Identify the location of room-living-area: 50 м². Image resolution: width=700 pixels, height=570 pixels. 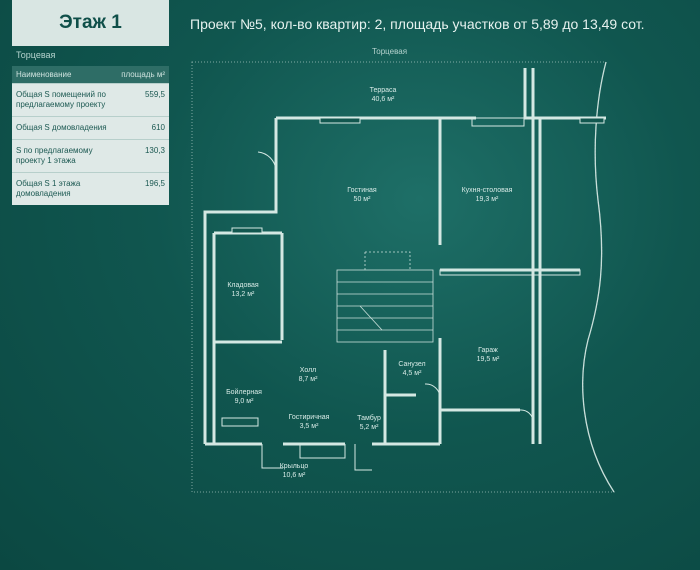
(362, 199).